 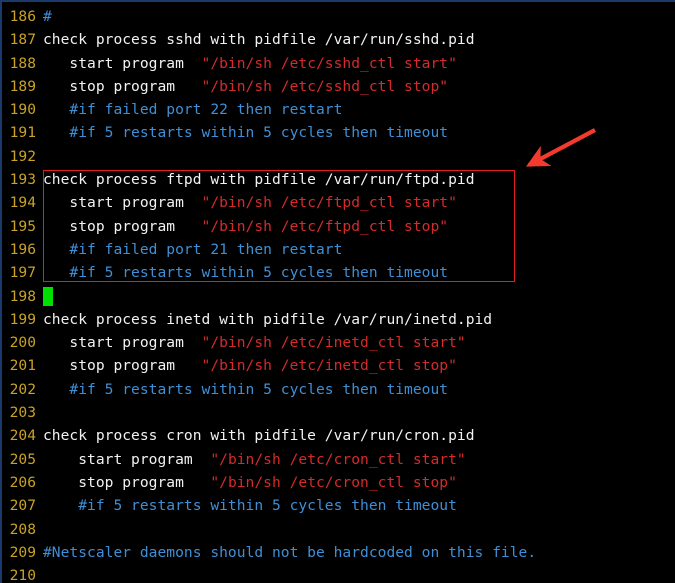 What do you see at coordinates (22, 319) in the screenshot?
I see `line-number: 199` at bounding box center [22, 319].